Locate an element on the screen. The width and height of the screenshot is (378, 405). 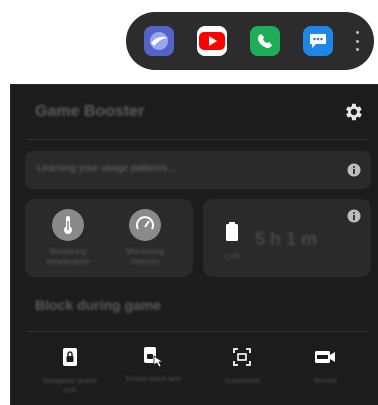
phone-icon is located at coordinates (265, 41).